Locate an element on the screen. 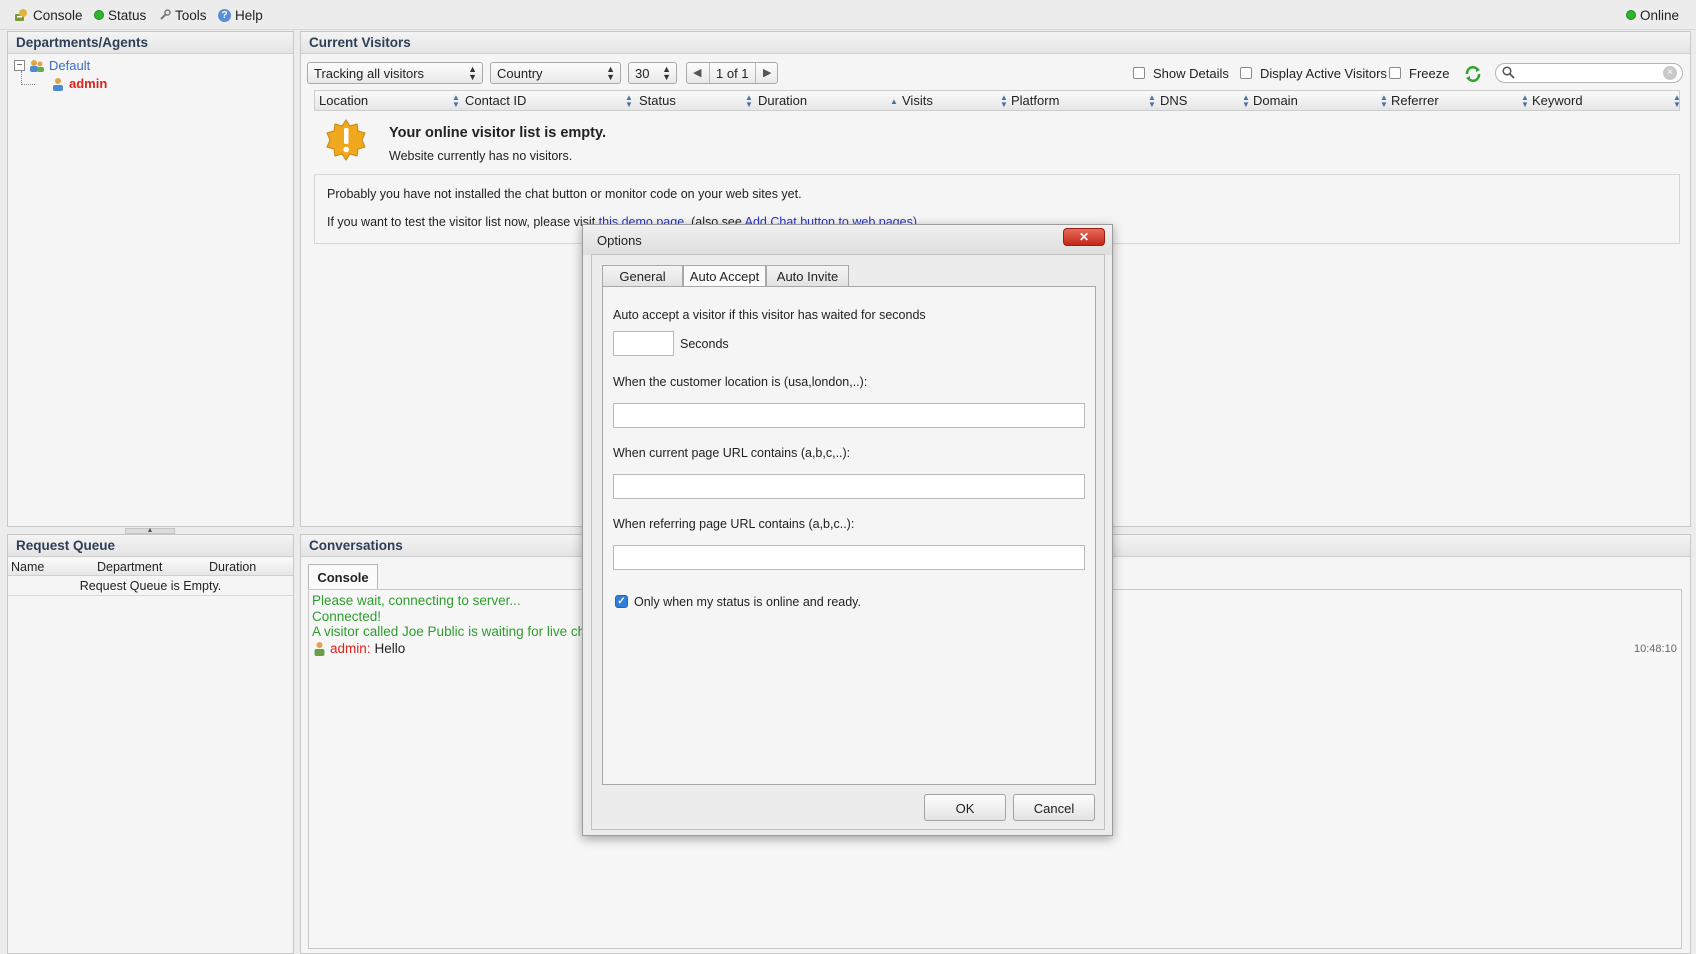 Image resolution: width=1696 pixels, height=954 pixels. country-select-value: Country is located at coordinates (520, 73).